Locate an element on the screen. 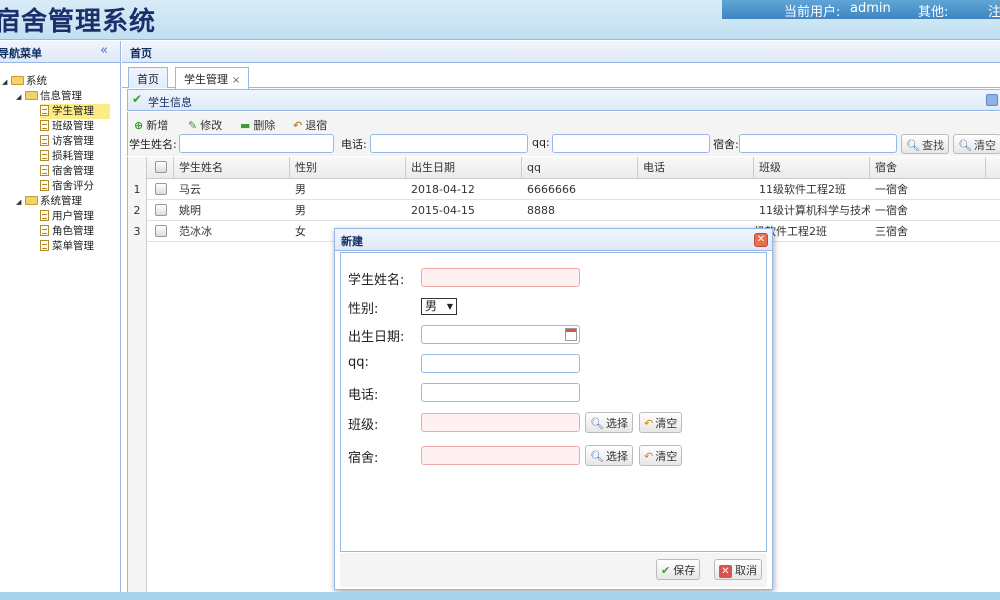 This screenshot has height=600, width=1000. save-button: ✔ 保存 is located at coordinates (678, 569).